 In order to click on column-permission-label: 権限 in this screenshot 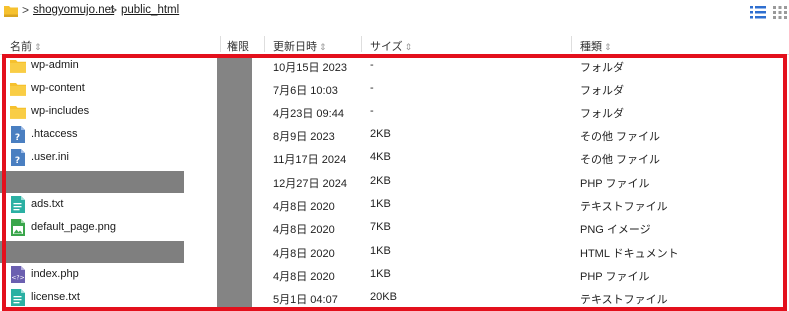, I will do `click(238, 47)`.